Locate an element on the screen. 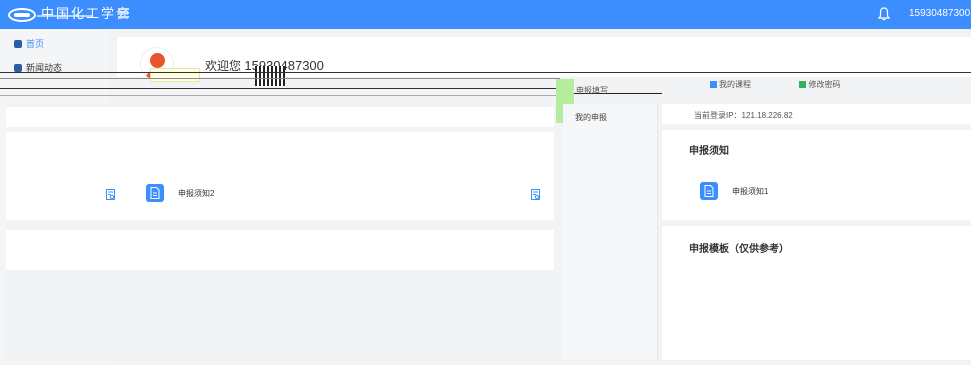  sidebar-item-home: 首页 is located at coordinates (29, 43).